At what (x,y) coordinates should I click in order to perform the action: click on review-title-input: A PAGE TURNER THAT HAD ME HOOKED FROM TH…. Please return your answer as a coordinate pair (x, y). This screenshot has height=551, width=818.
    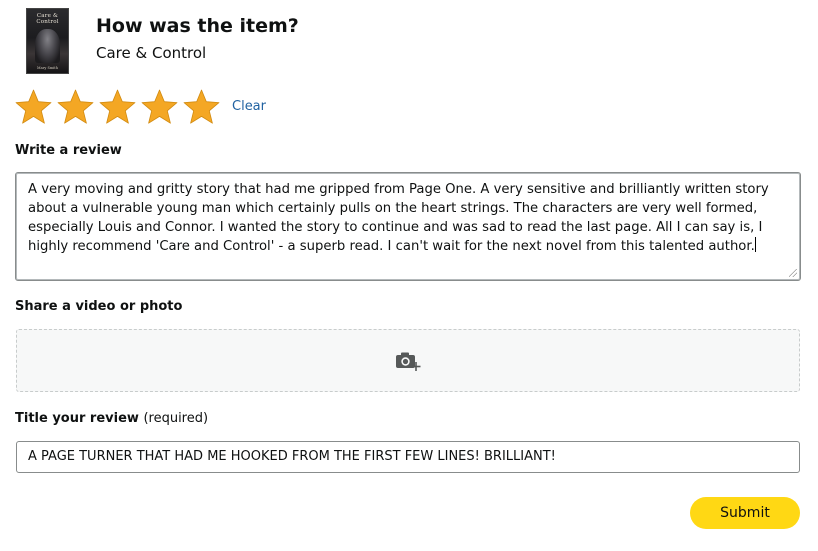
    Looking at the image, I should click on (408, 457).